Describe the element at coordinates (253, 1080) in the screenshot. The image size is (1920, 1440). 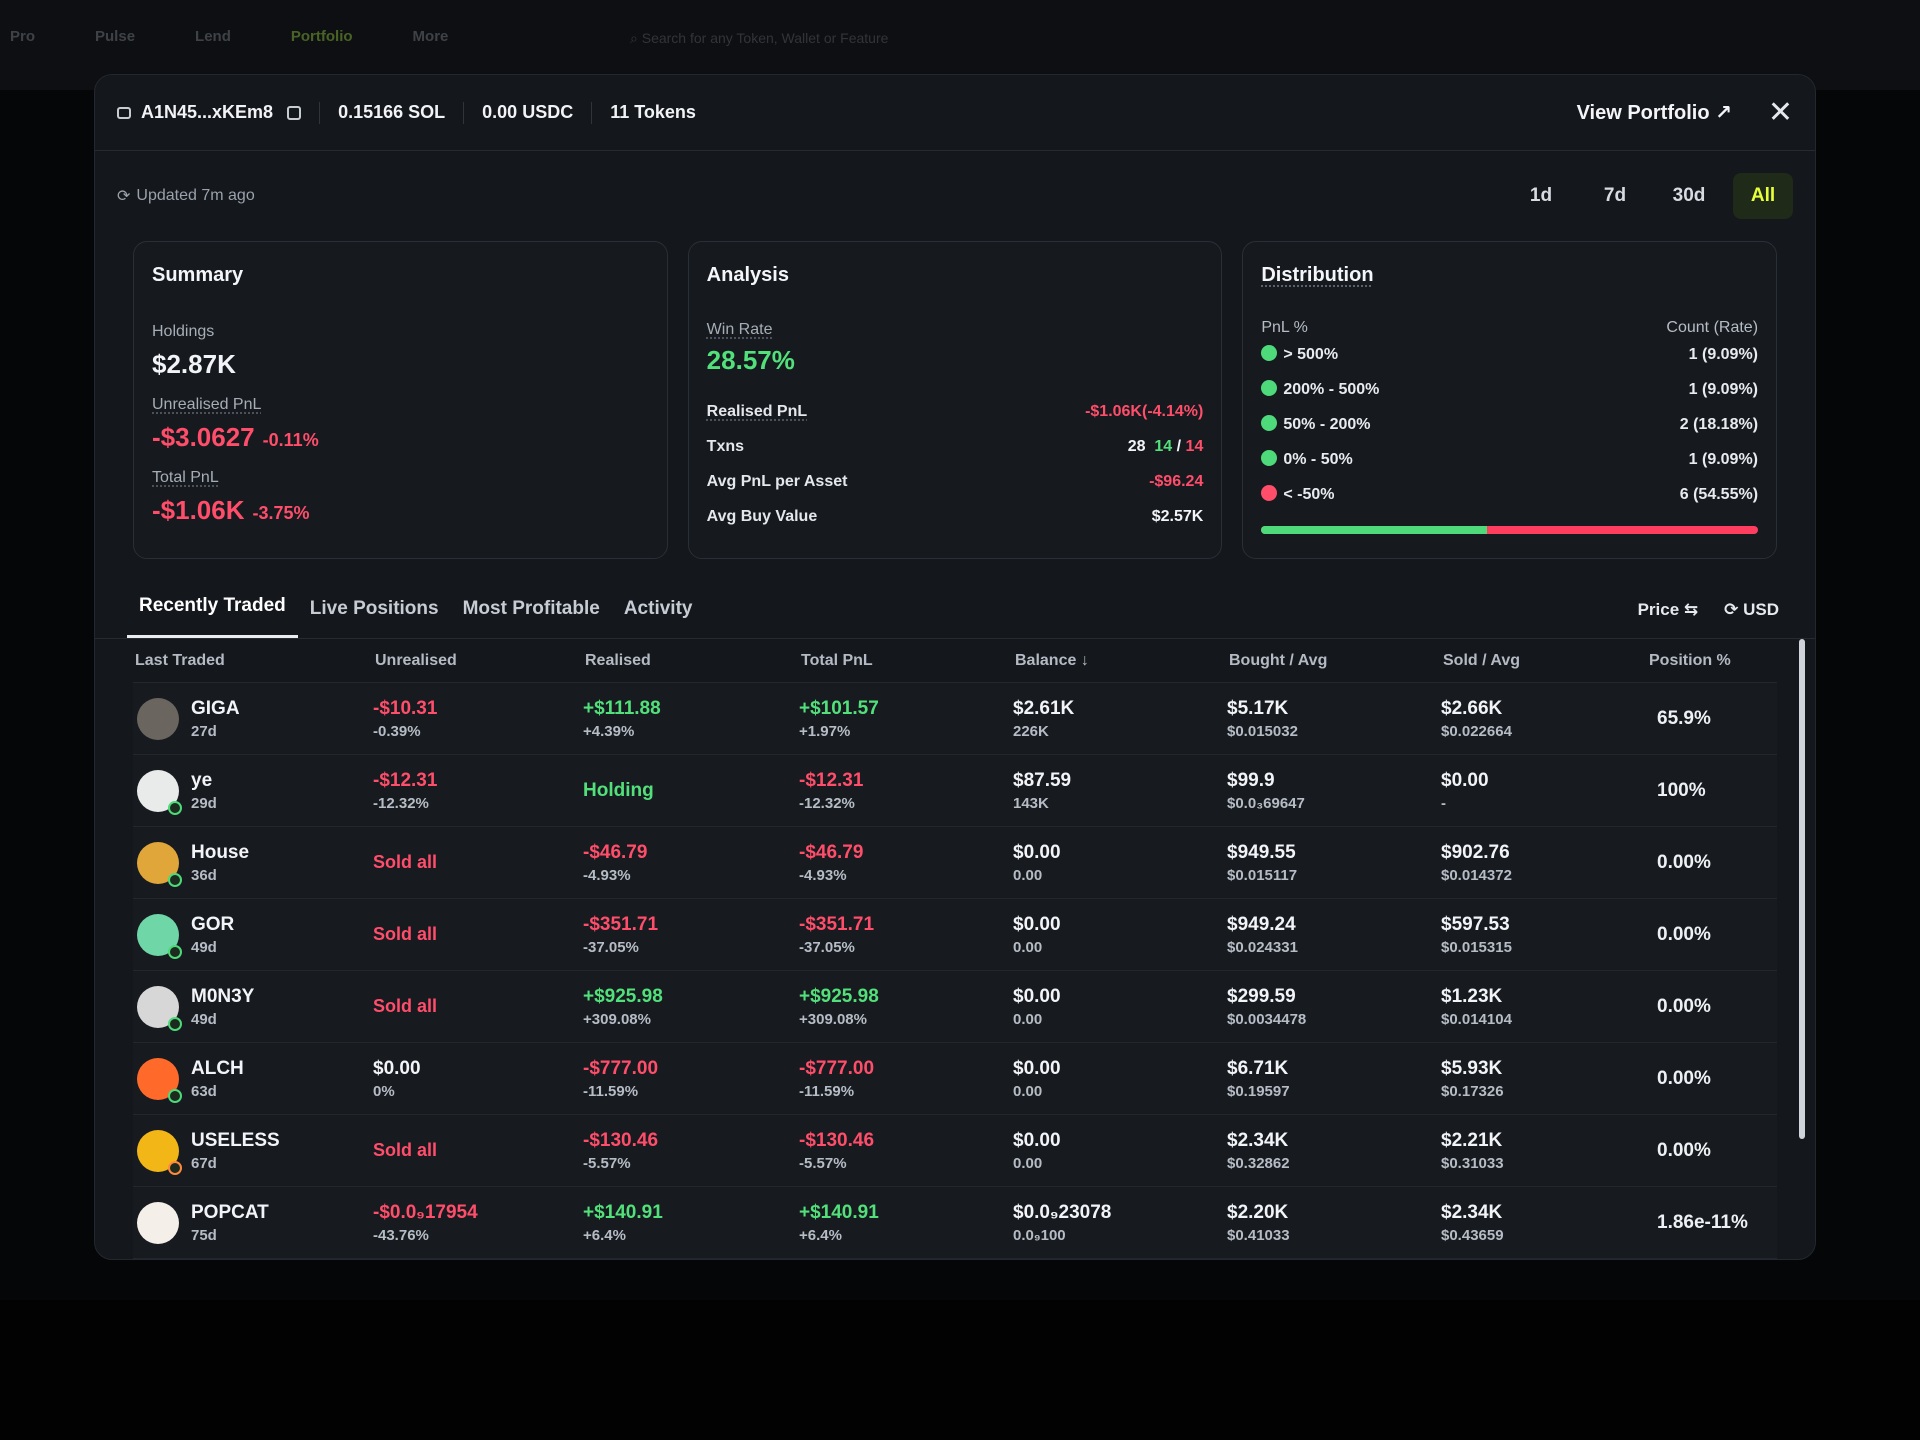
I see `token-cell: ALCH 63d` at that location.